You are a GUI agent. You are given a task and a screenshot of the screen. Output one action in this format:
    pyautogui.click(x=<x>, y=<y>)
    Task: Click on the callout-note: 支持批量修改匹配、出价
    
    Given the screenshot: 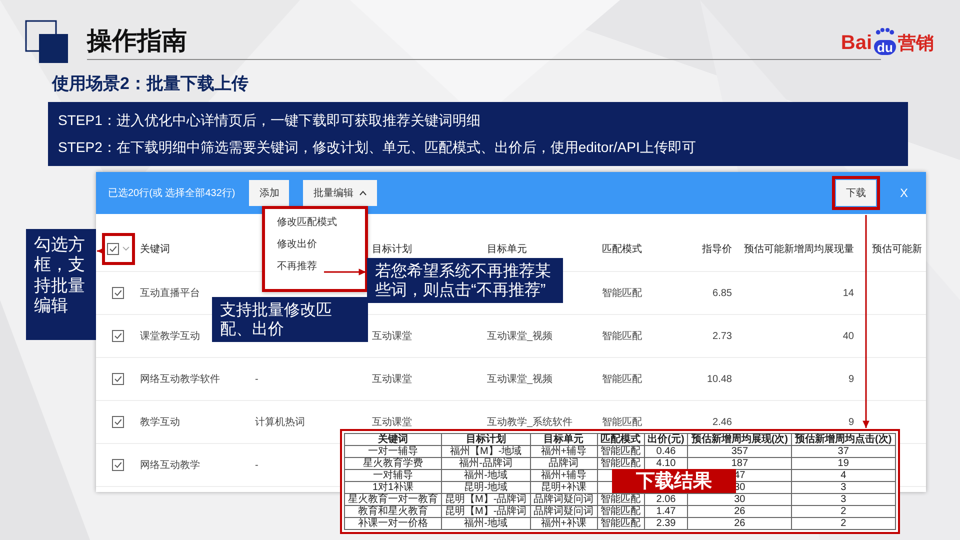 What is the action you would take?
    pyautogui.click(x=290, y=319)
    